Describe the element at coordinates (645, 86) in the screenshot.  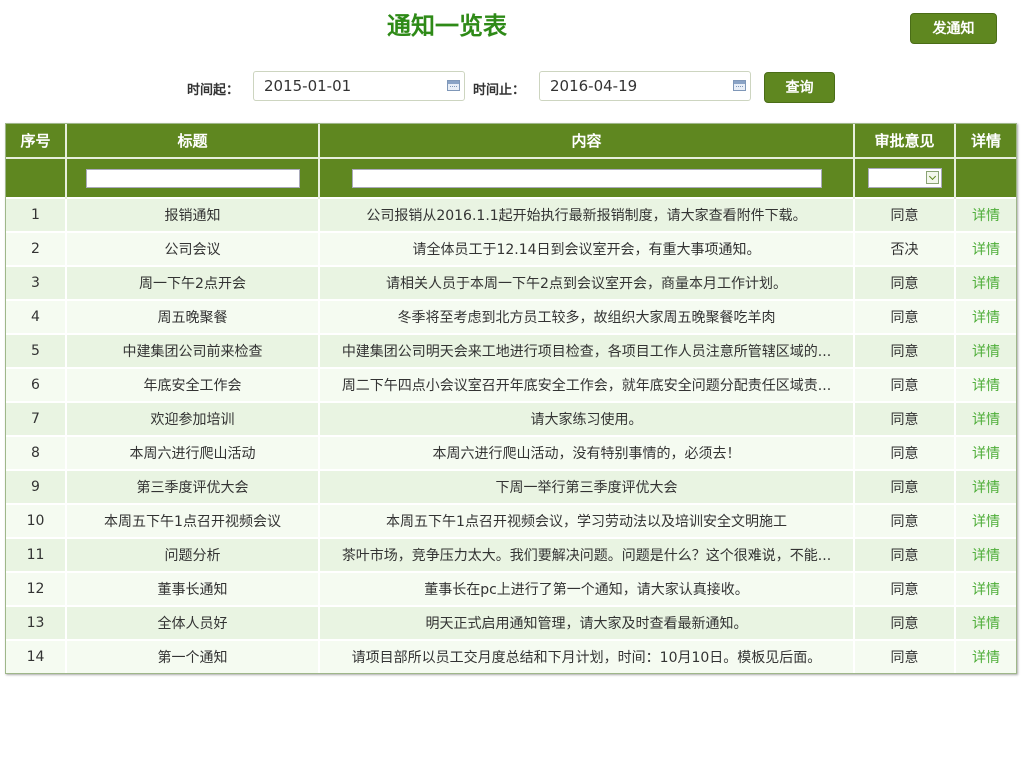
I see `end-date-input: 2016-04-19` at that location.